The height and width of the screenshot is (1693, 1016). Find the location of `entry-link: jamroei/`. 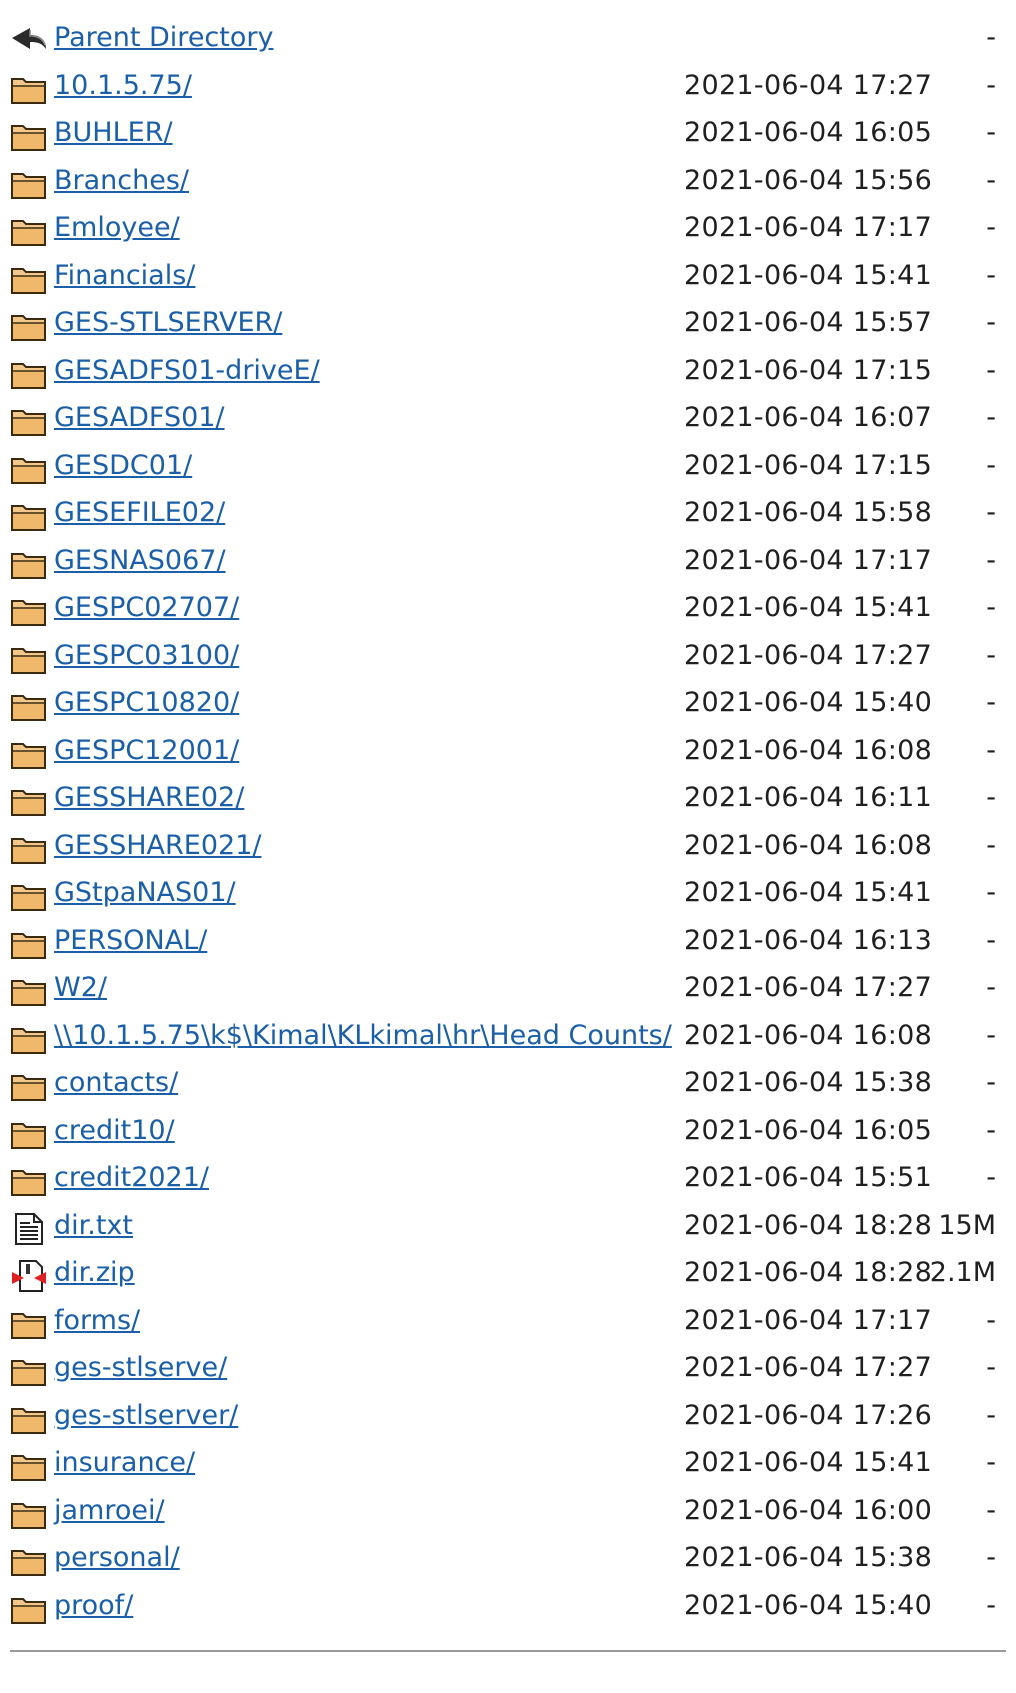

entry-link: jamroei/ is located at coordinates (109, 1511).